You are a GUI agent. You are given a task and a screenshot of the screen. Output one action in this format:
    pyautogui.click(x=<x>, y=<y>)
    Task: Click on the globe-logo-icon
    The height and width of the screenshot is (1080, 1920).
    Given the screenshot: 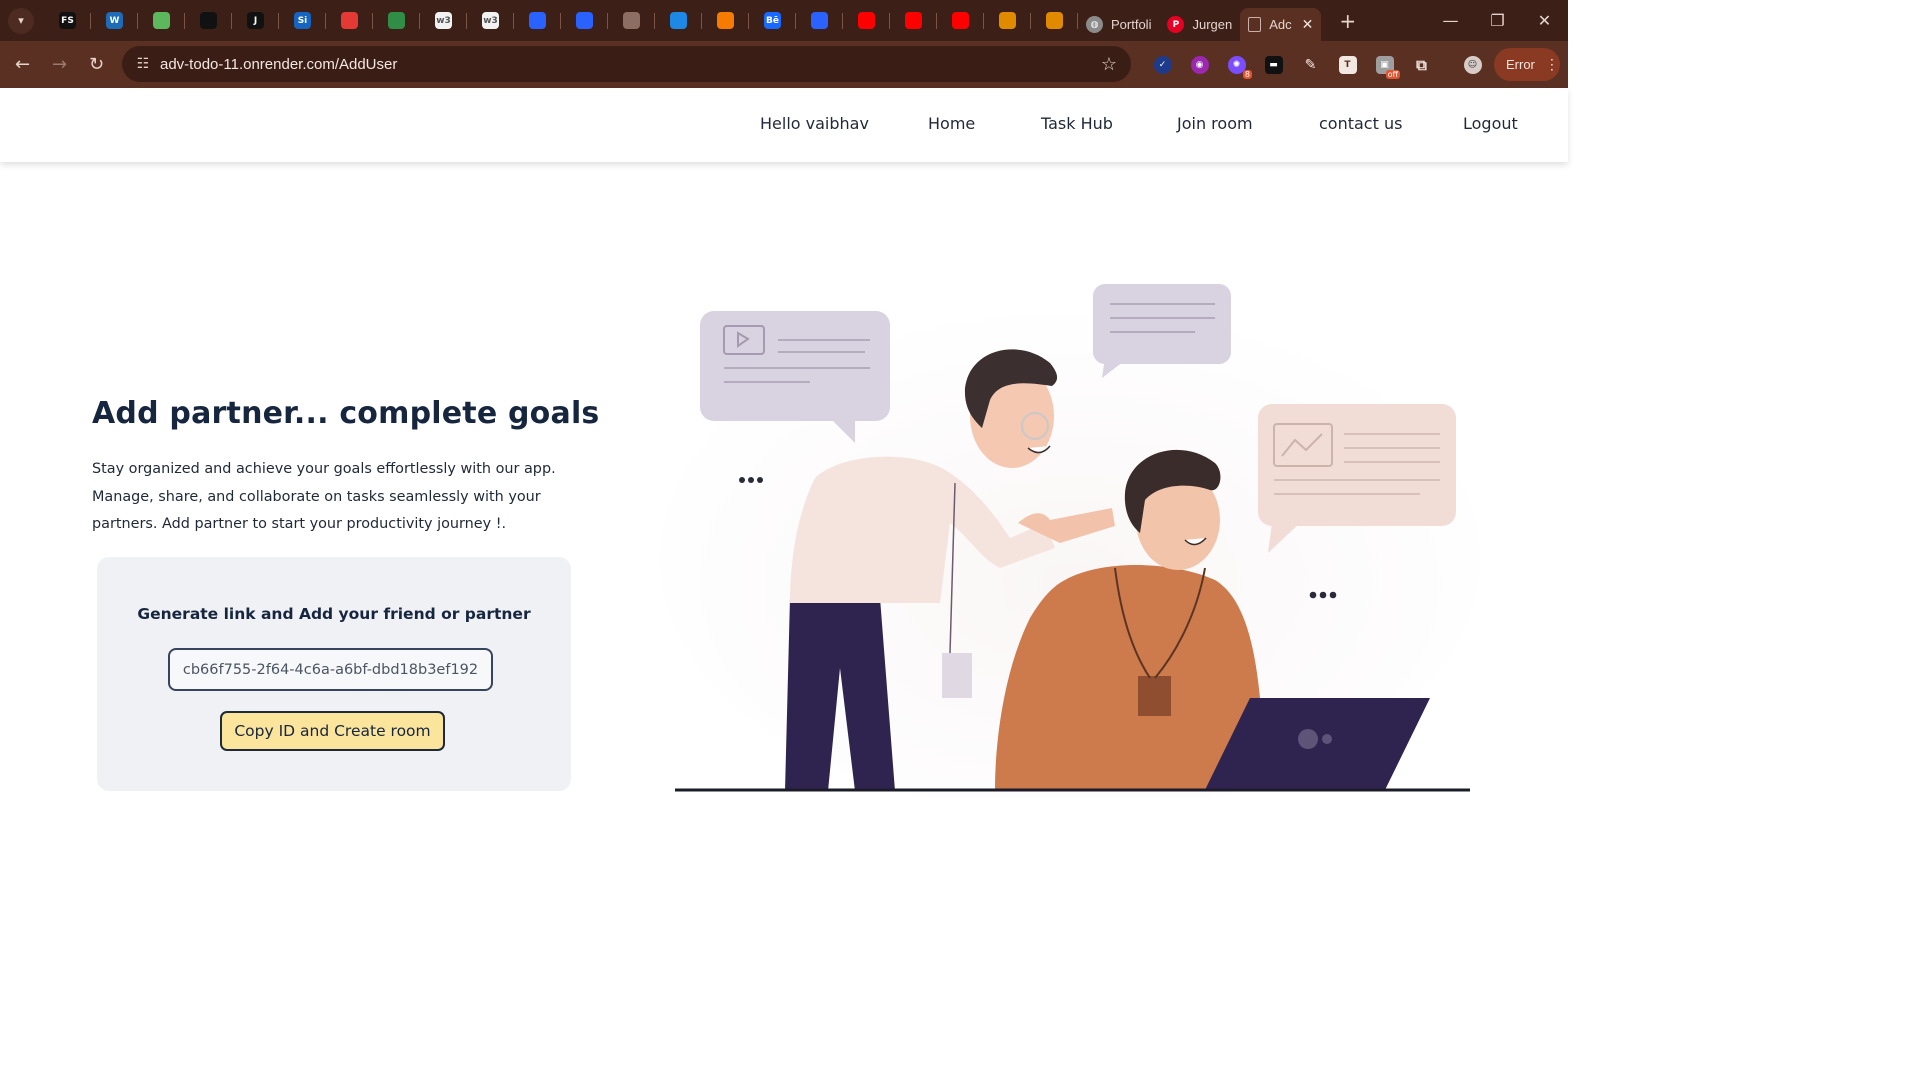 What is the action you would take?
    pyautogui.click(x=678, y=20)
    